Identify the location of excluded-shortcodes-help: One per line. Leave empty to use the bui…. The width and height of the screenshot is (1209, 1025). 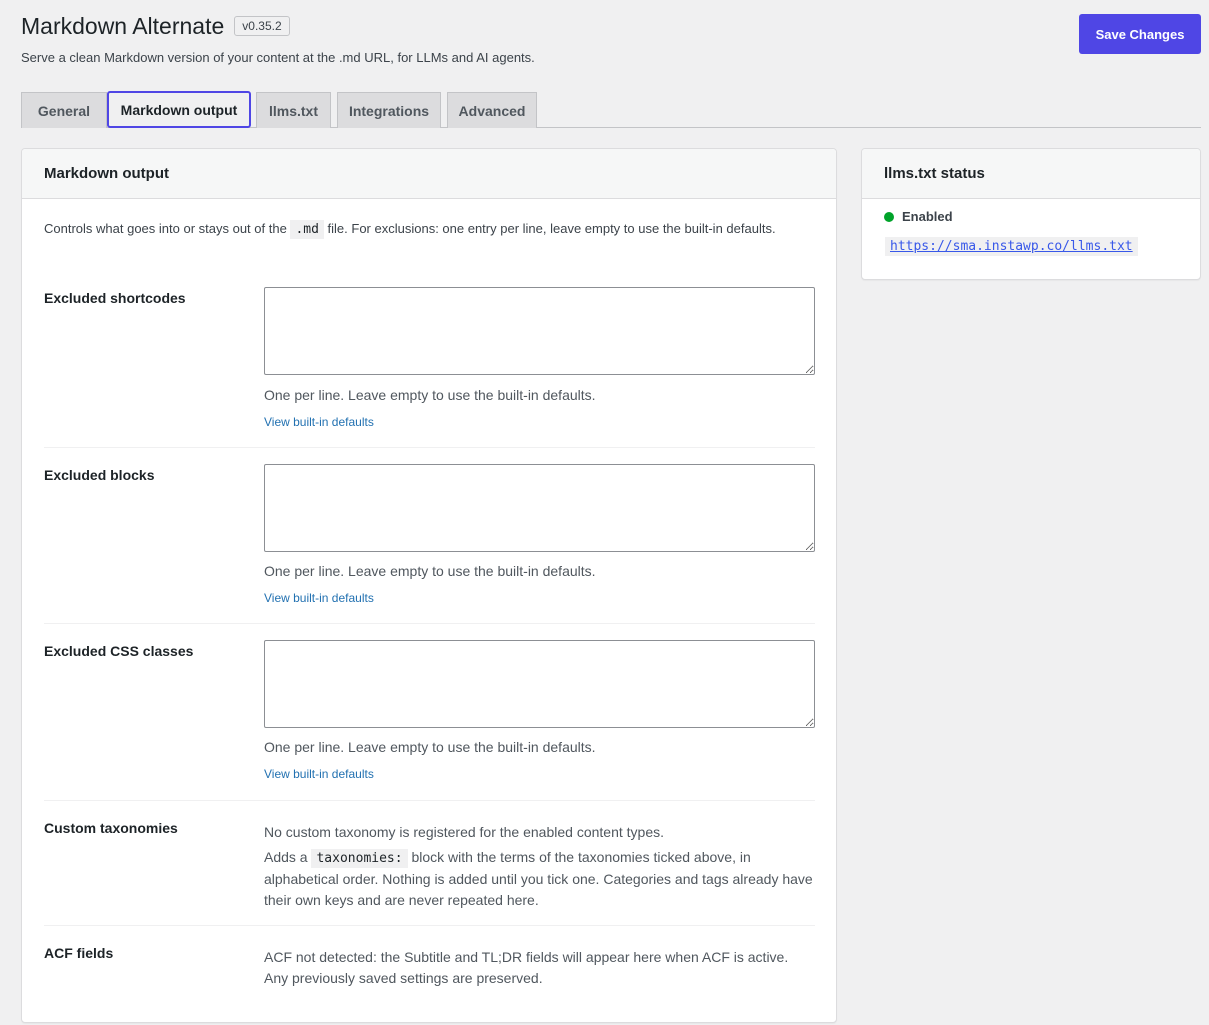
(430, 395).